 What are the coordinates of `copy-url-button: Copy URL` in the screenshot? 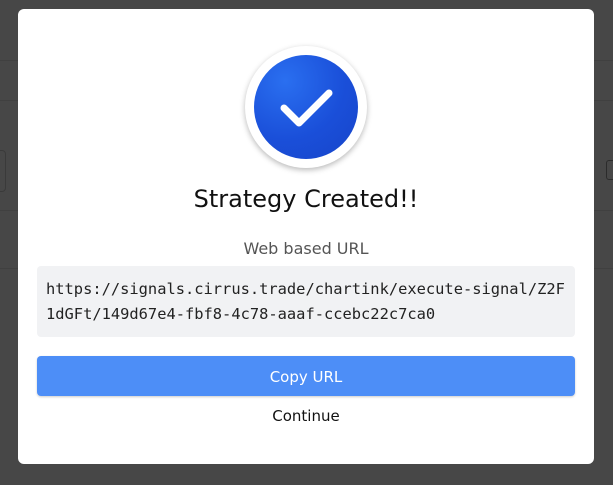 It's located at (306, 376).